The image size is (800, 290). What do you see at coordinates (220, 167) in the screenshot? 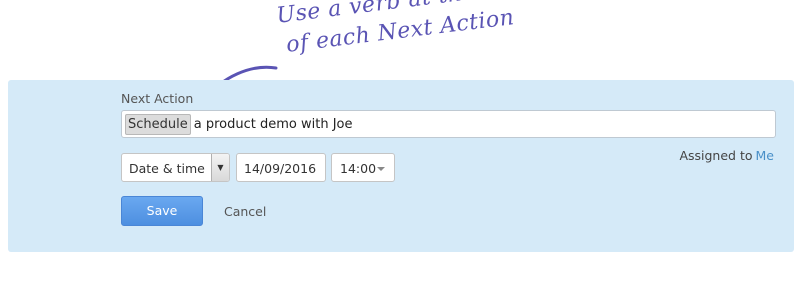
I see `chevron-down-icon: ▼` at bounding box center [220, 167].